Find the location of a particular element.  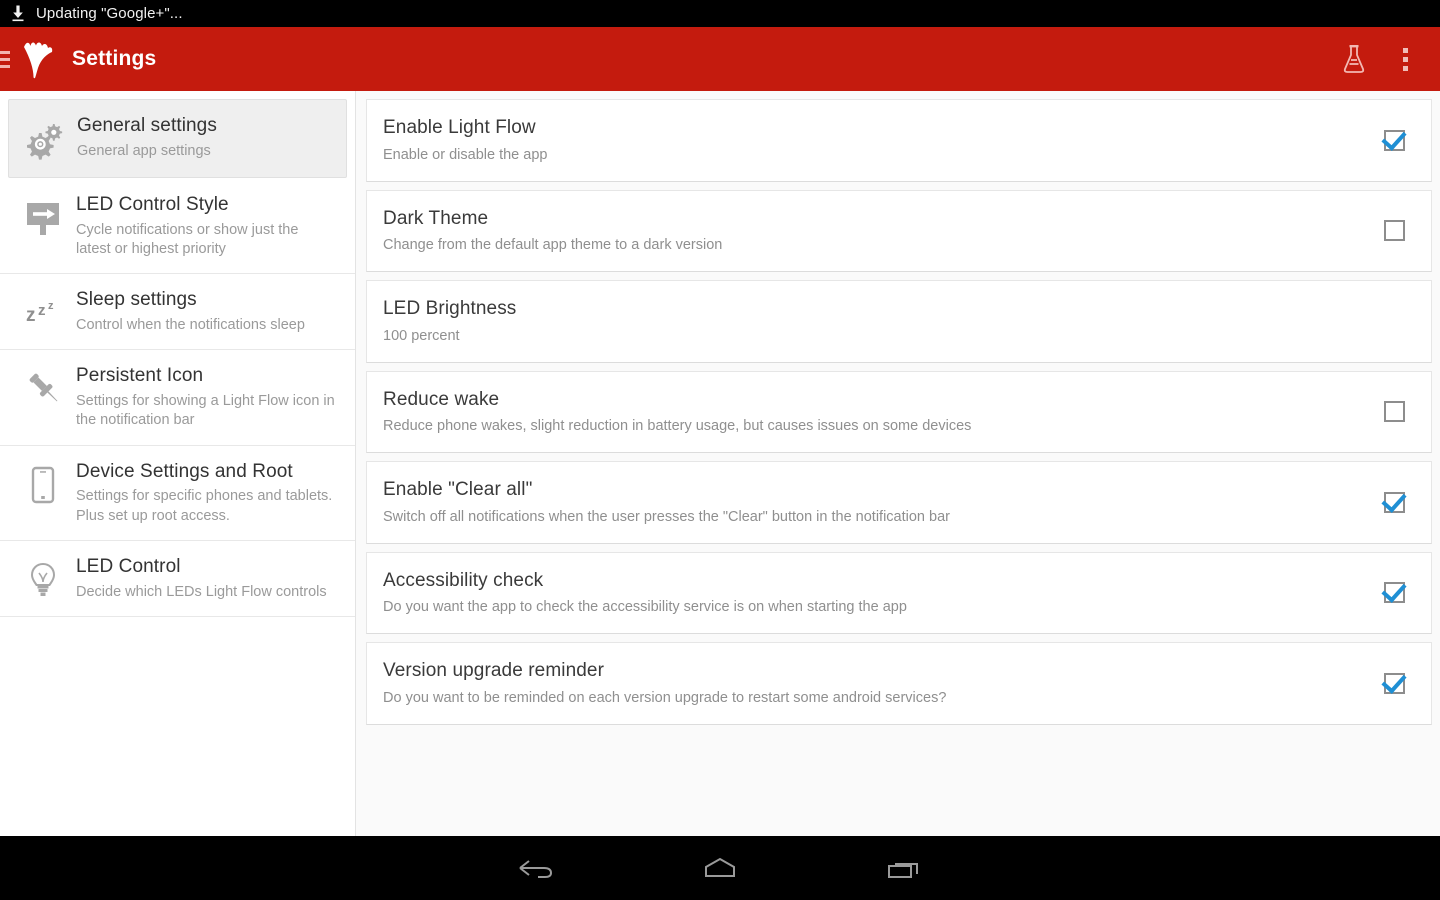

android-navigation-bar is located at coordinates (720, 868).